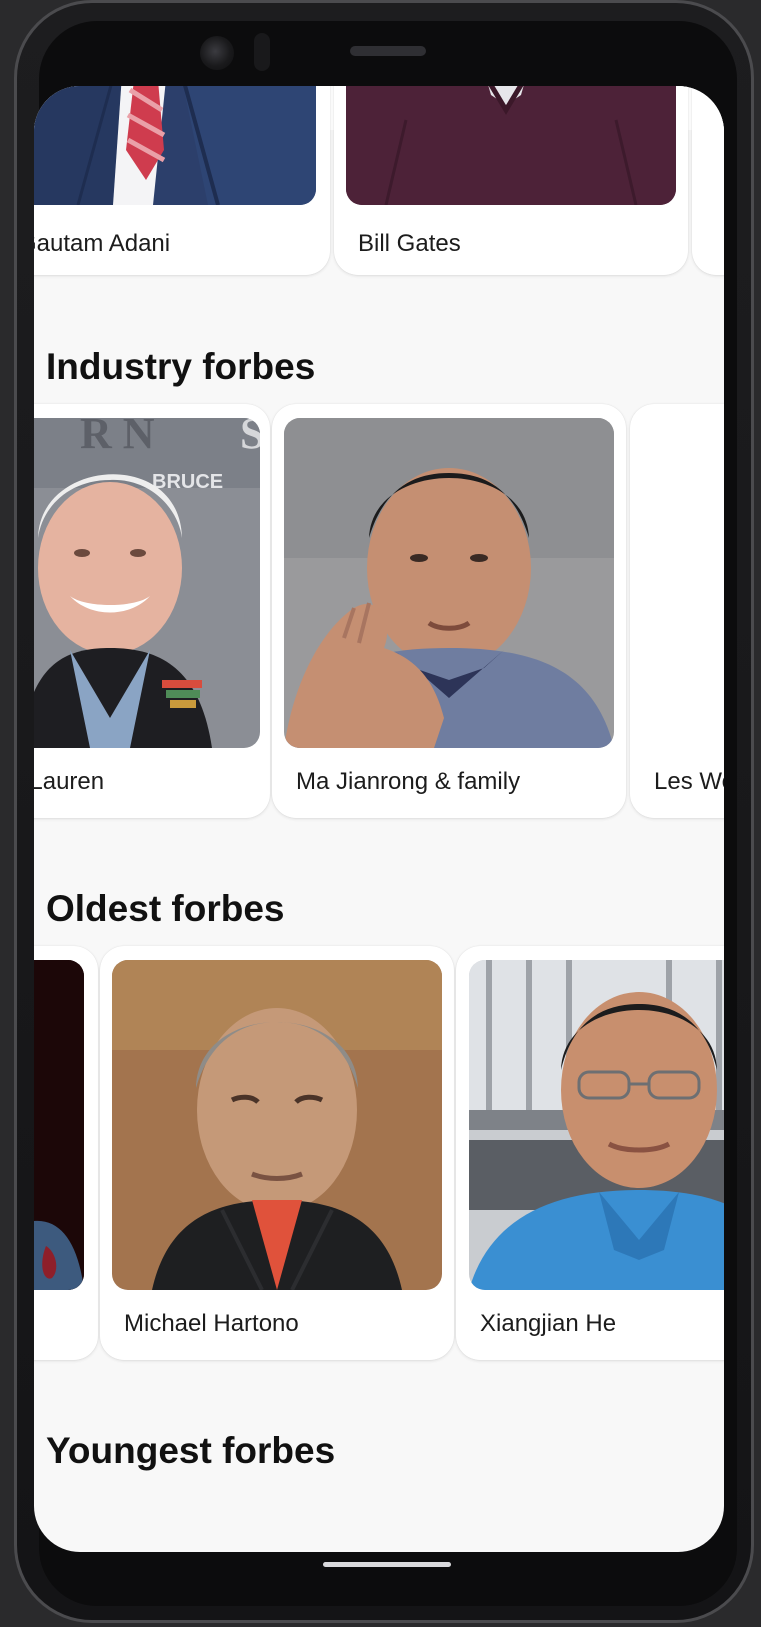 This screenshot has width=761, height=1627. Describe the element at coordinates (548, 1323) in the screenshot. I see `person-name: Xiangjian He` at that location.